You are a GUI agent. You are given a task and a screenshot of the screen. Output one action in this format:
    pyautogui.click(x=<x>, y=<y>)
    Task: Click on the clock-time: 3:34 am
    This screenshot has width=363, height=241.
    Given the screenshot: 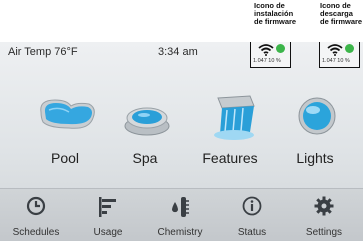 What is the action you would take?
    pyautogui.click(x=178, y=52)
    